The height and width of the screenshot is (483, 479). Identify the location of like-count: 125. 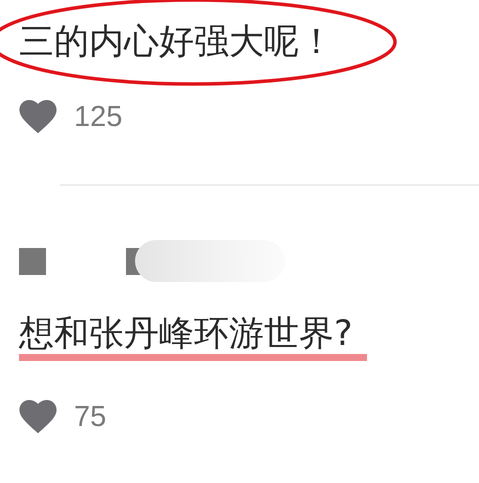
(98, 117).